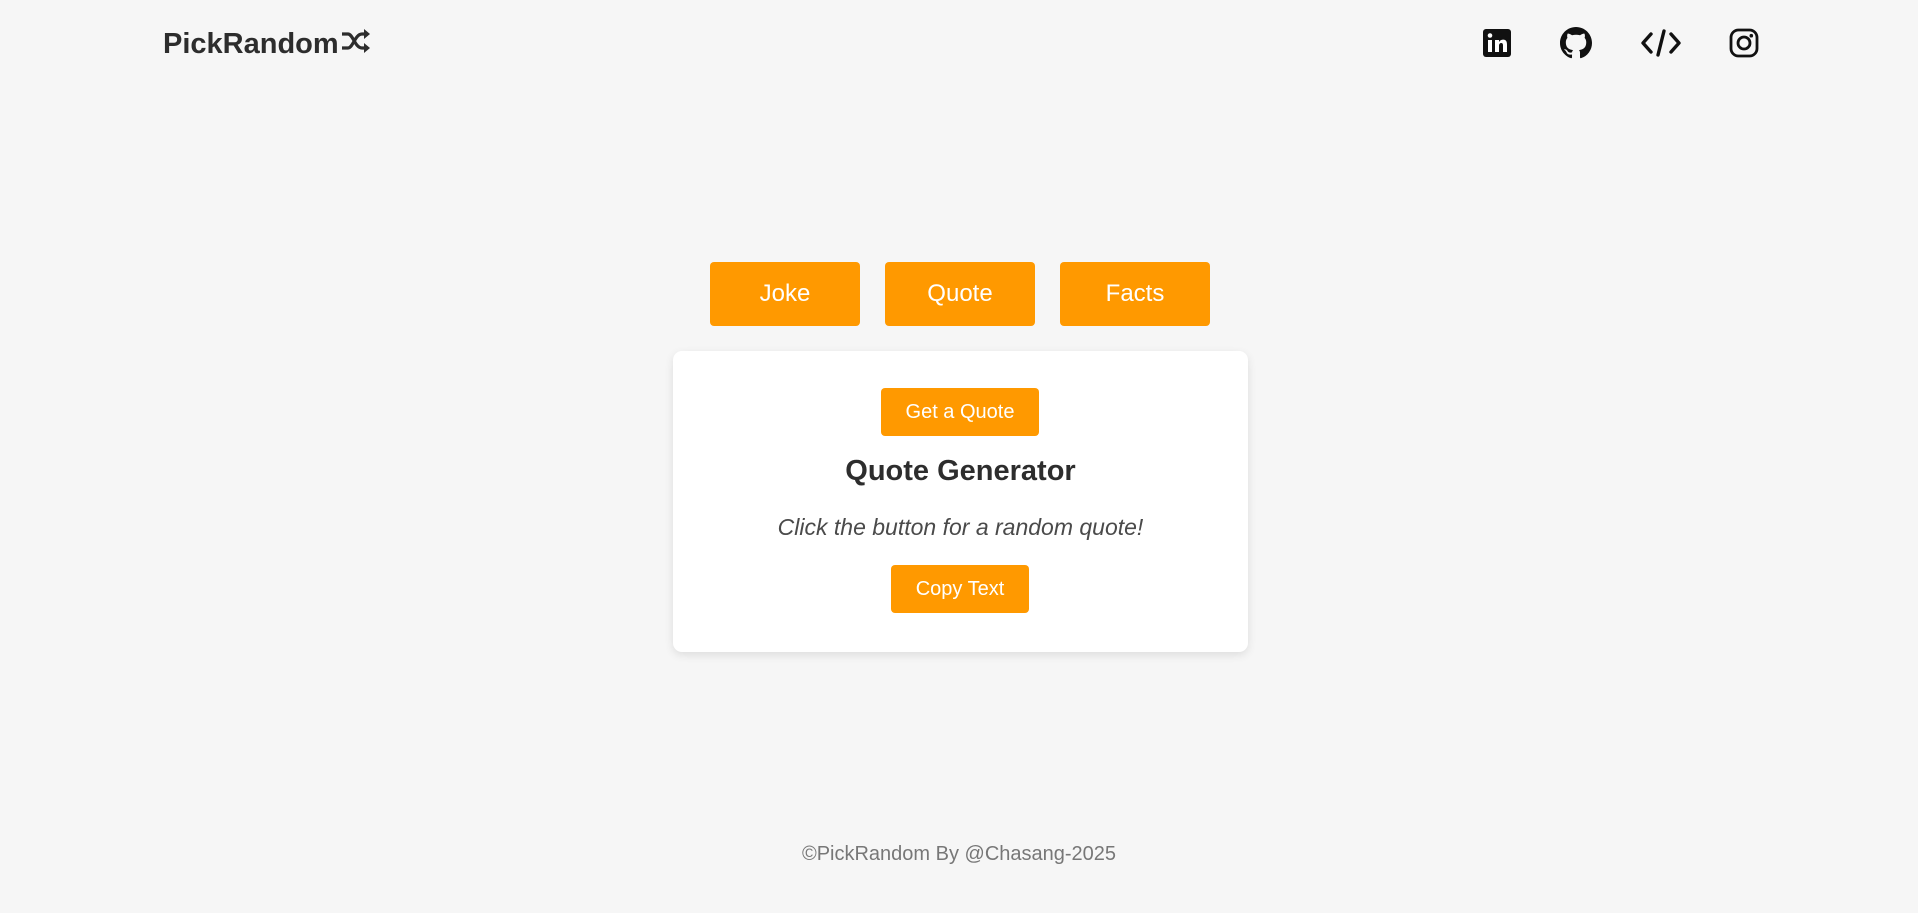 The height and width of the screenshot is (913, 1918). Describe the element at coordinates (959, 43) in the screenshot. I see `header: PickRandom` at that location.